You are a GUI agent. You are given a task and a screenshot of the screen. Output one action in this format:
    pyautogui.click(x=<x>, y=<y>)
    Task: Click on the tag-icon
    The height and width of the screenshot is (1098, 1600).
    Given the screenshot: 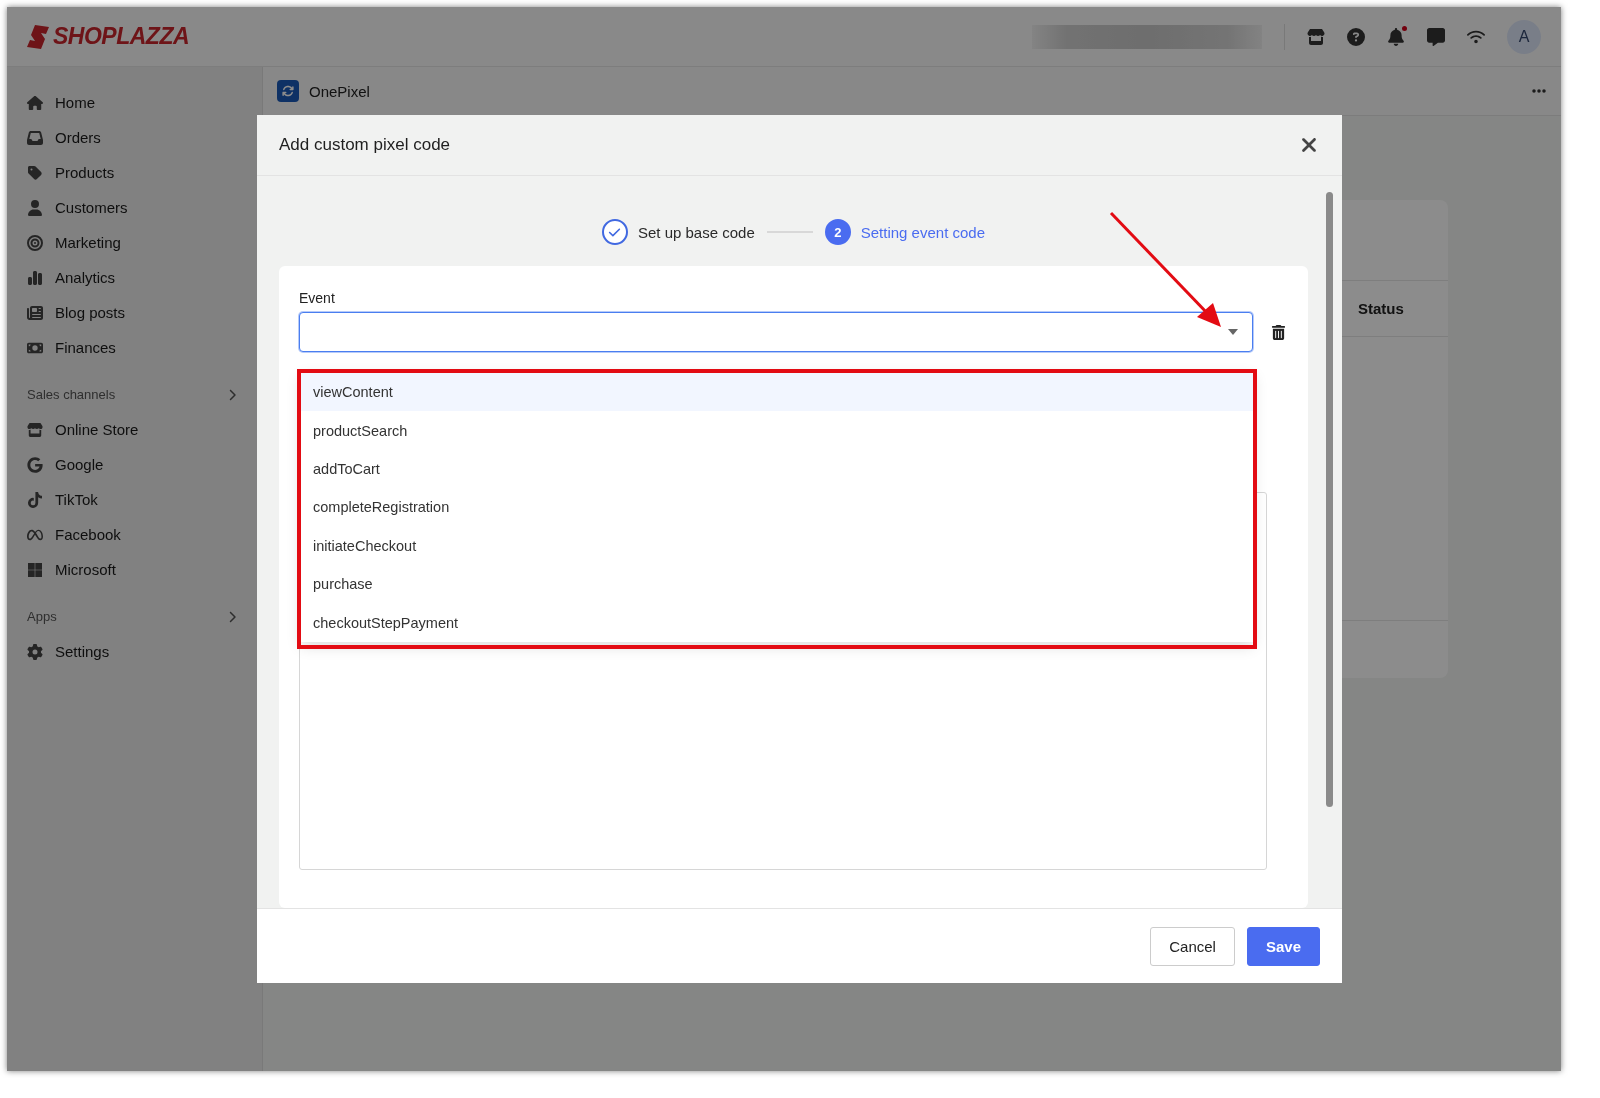 What is the action you would take?
    pyautogui.click(x=35, y=172)
    